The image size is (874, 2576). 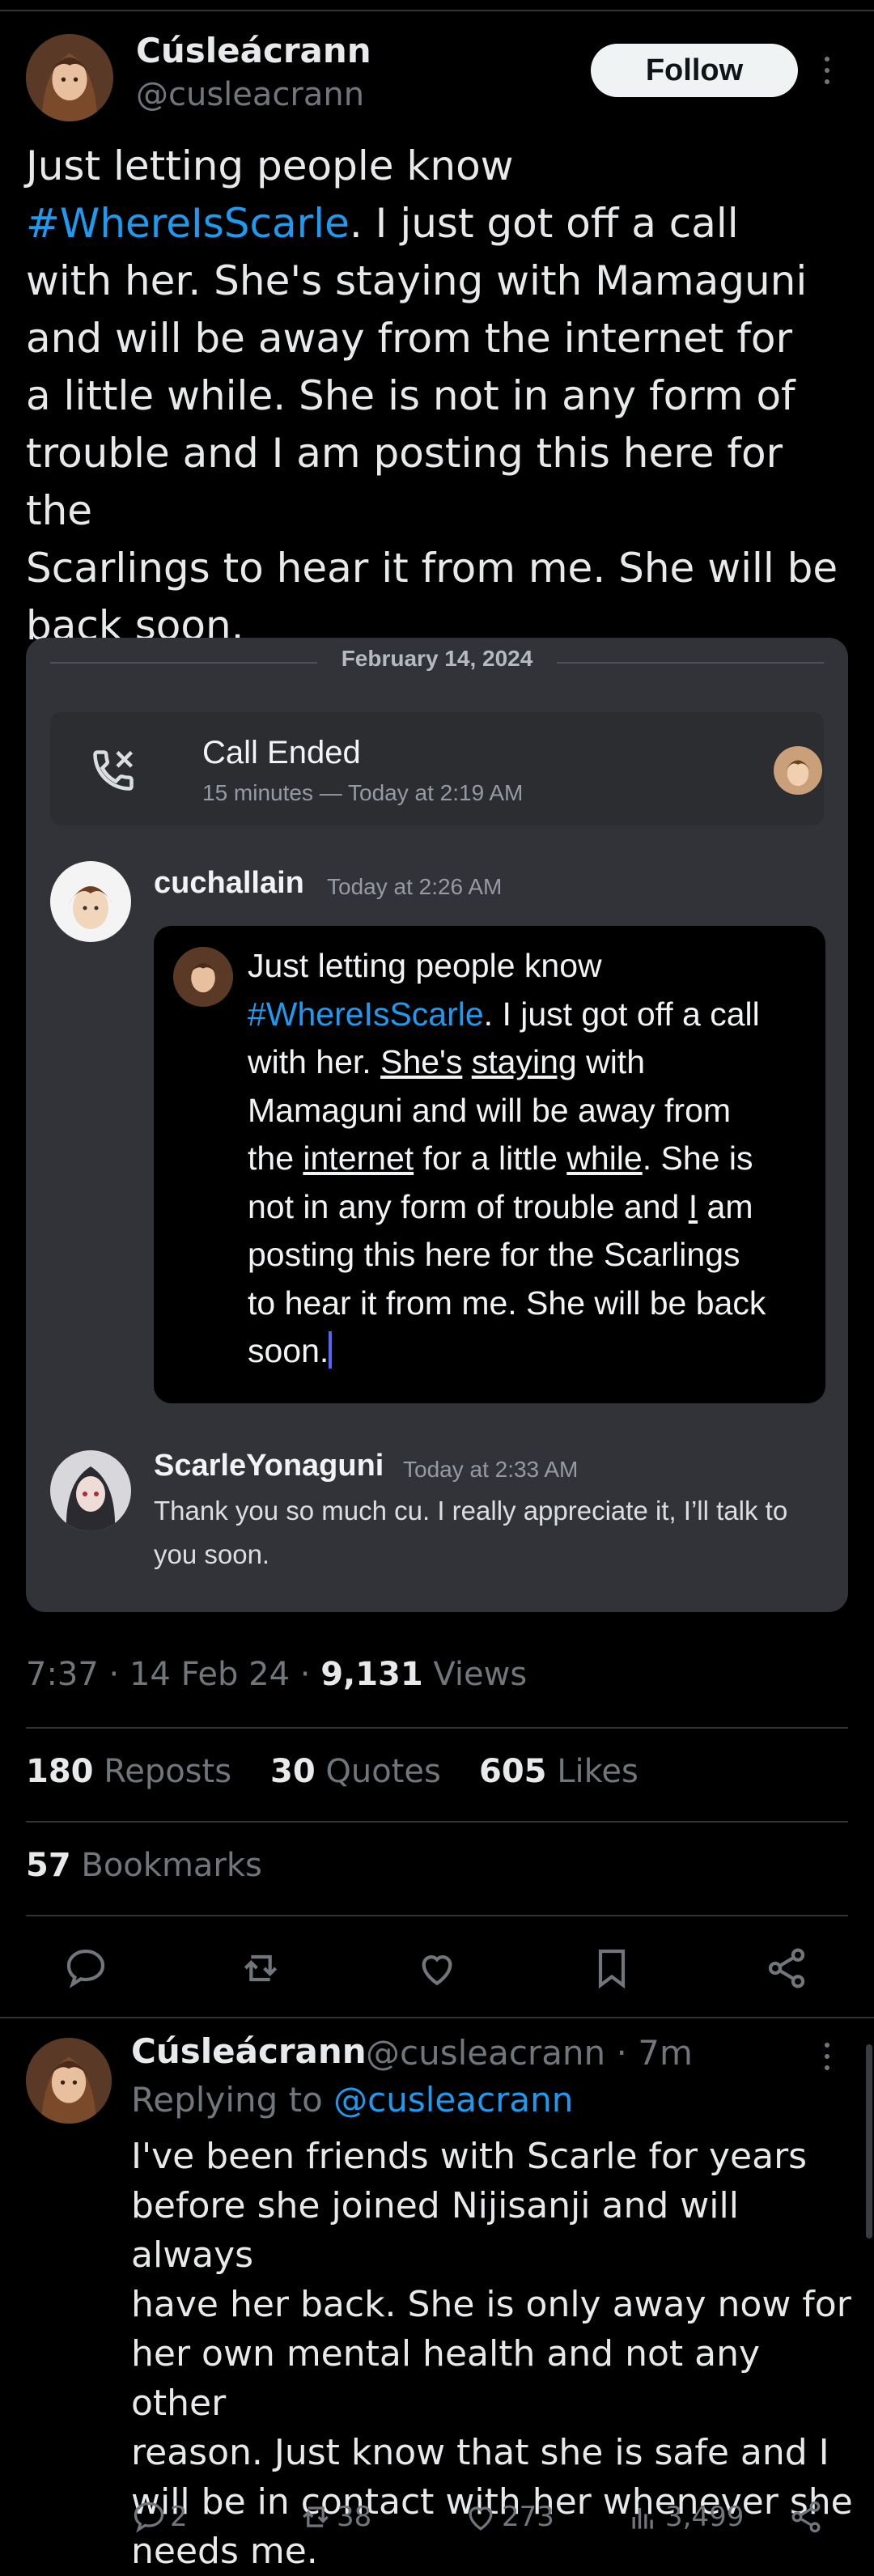 What do you see at coordinates (437, 10) in the screenshot?
I see `top-divider` at bounding box center [437, 10].